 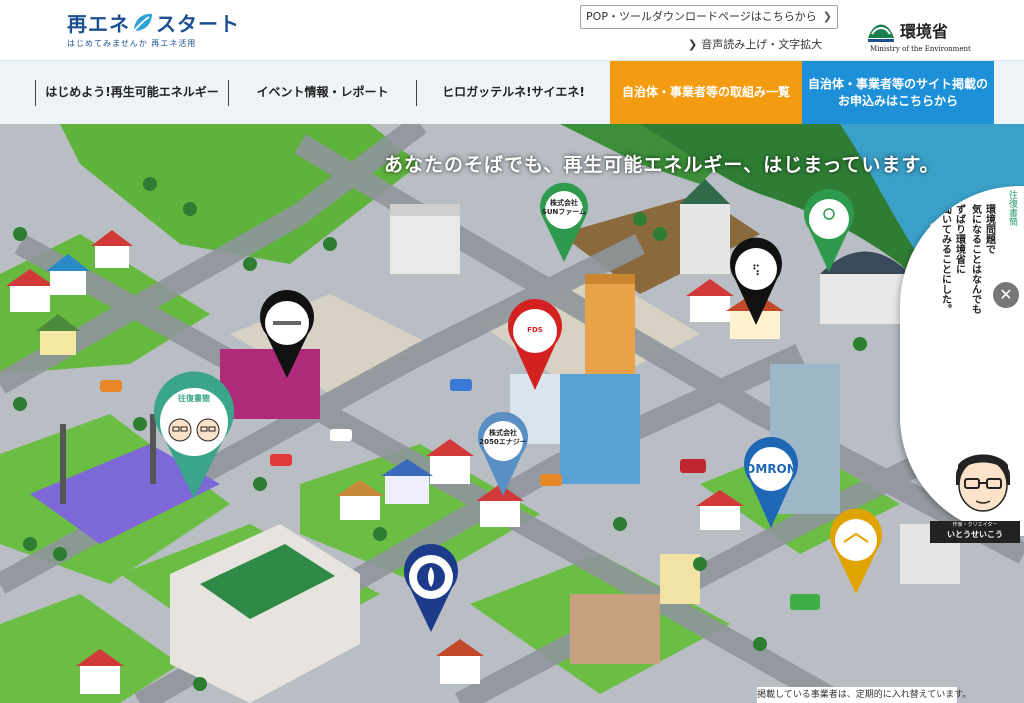 What do you see at coordinates (198, 24) in the screenshot?
I see `logo-text-right: スタート` at bounding box center [198, 24].